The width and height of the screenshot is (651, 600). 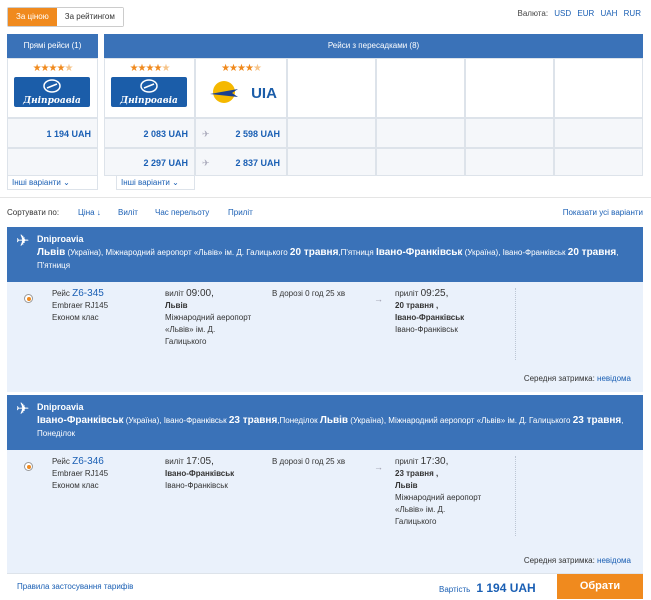 I want to click on arrival-city: Львів, so click(x=406, y=485).